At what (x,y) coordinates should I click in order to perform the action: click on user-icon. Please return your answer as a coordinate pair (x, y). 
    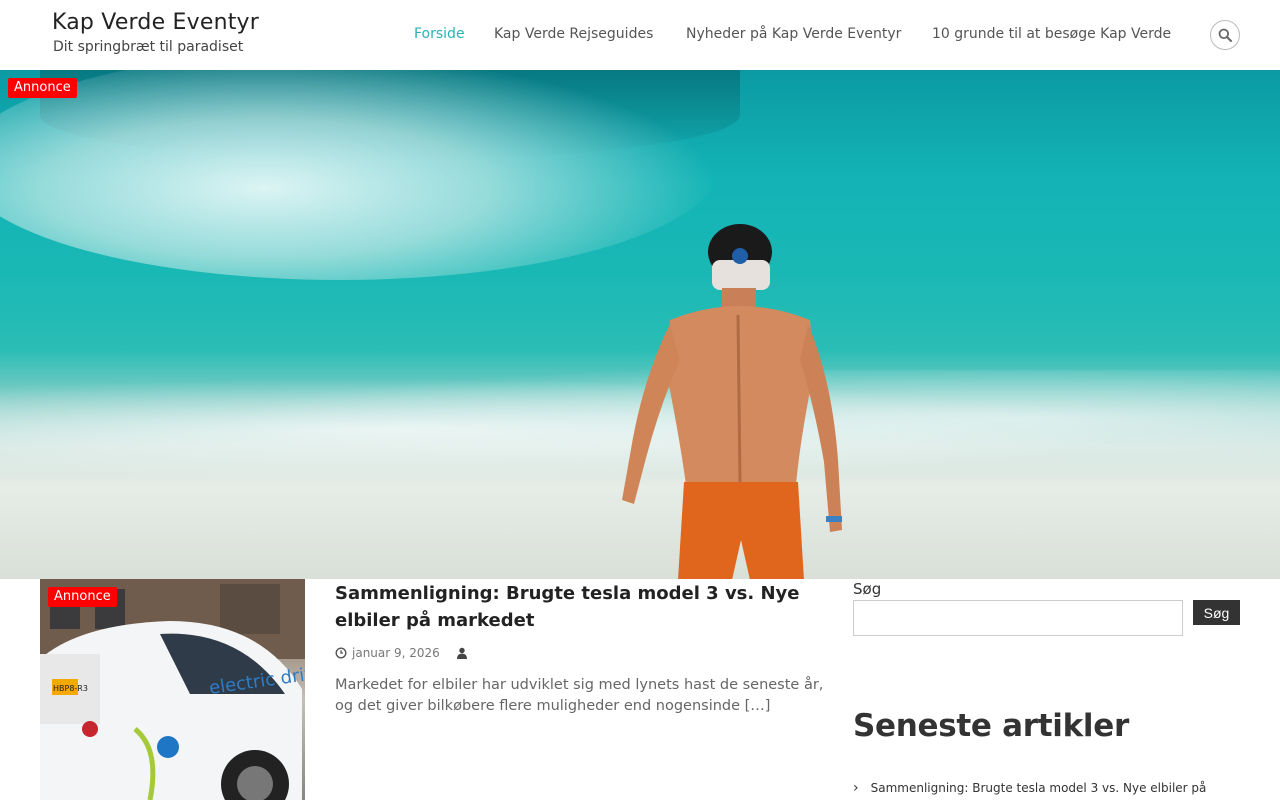
    Looking at the image, I should click on (462, 653).